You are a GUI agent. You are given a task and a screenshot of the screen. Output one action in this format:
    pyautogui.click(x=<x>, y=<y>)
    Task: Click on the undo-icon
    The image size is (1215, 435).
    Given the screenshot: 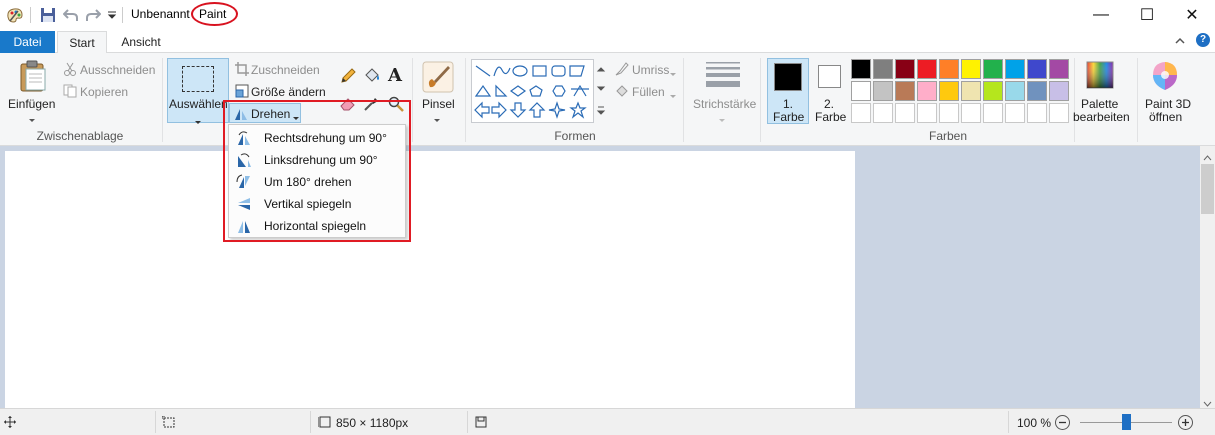 What is the action you would take?
    pyautogui.click(x=71, y=15)
    